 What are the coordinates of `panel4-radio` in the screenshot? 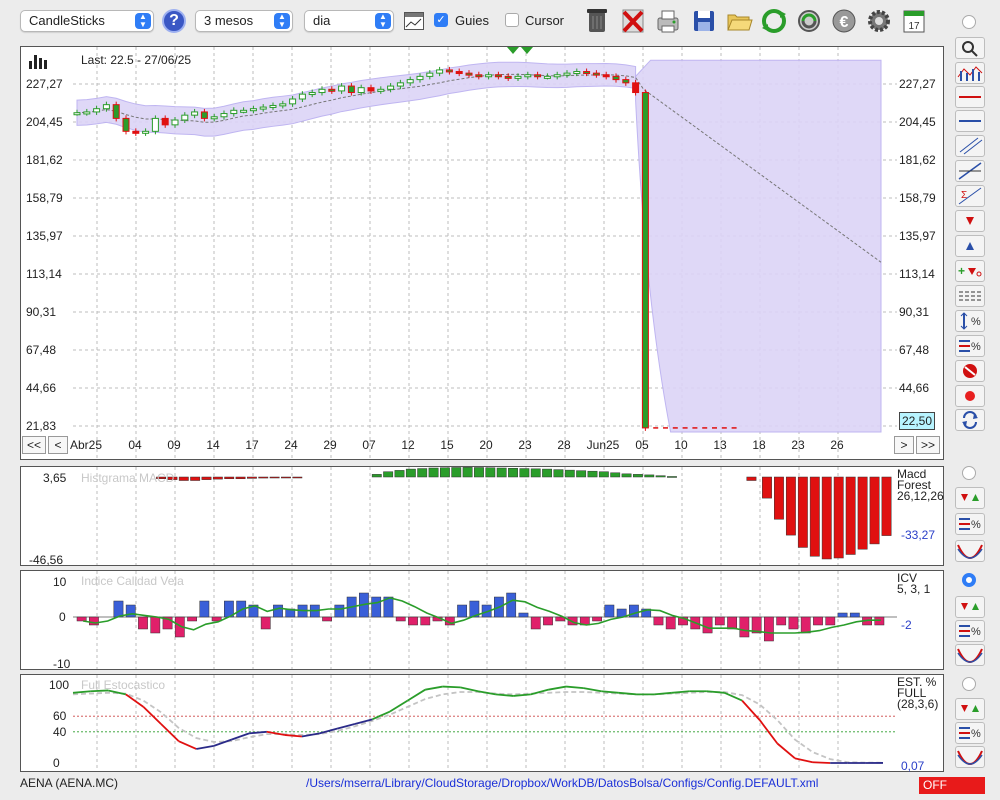 It's located at (969, 684).